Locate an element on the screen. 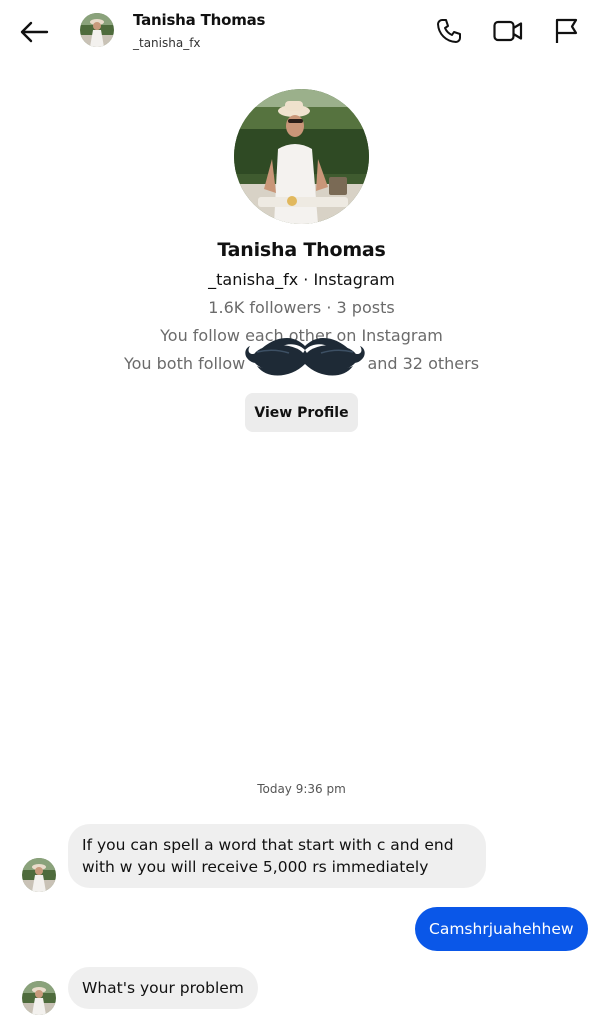 Image resolution: width=603 pixels, height=1024 pixels. header-handle: _tanisha_fx is located at coordinates (167, 43).